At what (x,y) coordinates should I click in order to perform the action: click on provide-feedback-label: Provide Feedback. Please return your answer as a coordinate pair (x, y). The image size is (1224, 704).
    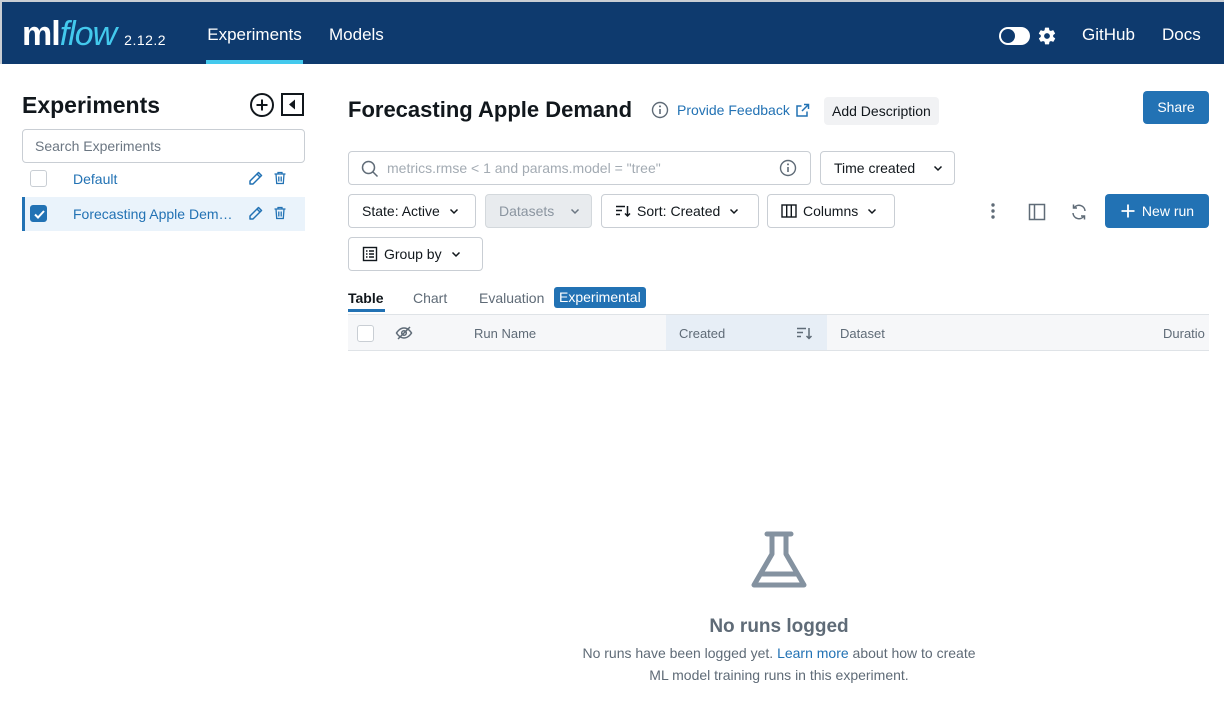
    Looking at the image, I should click on (733, 110).